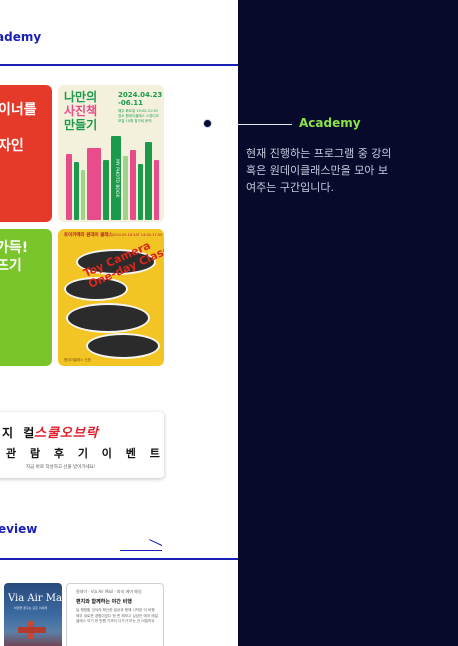 The image size is (458, 646). I want to click on academy-section-rule, so click(119, 65).